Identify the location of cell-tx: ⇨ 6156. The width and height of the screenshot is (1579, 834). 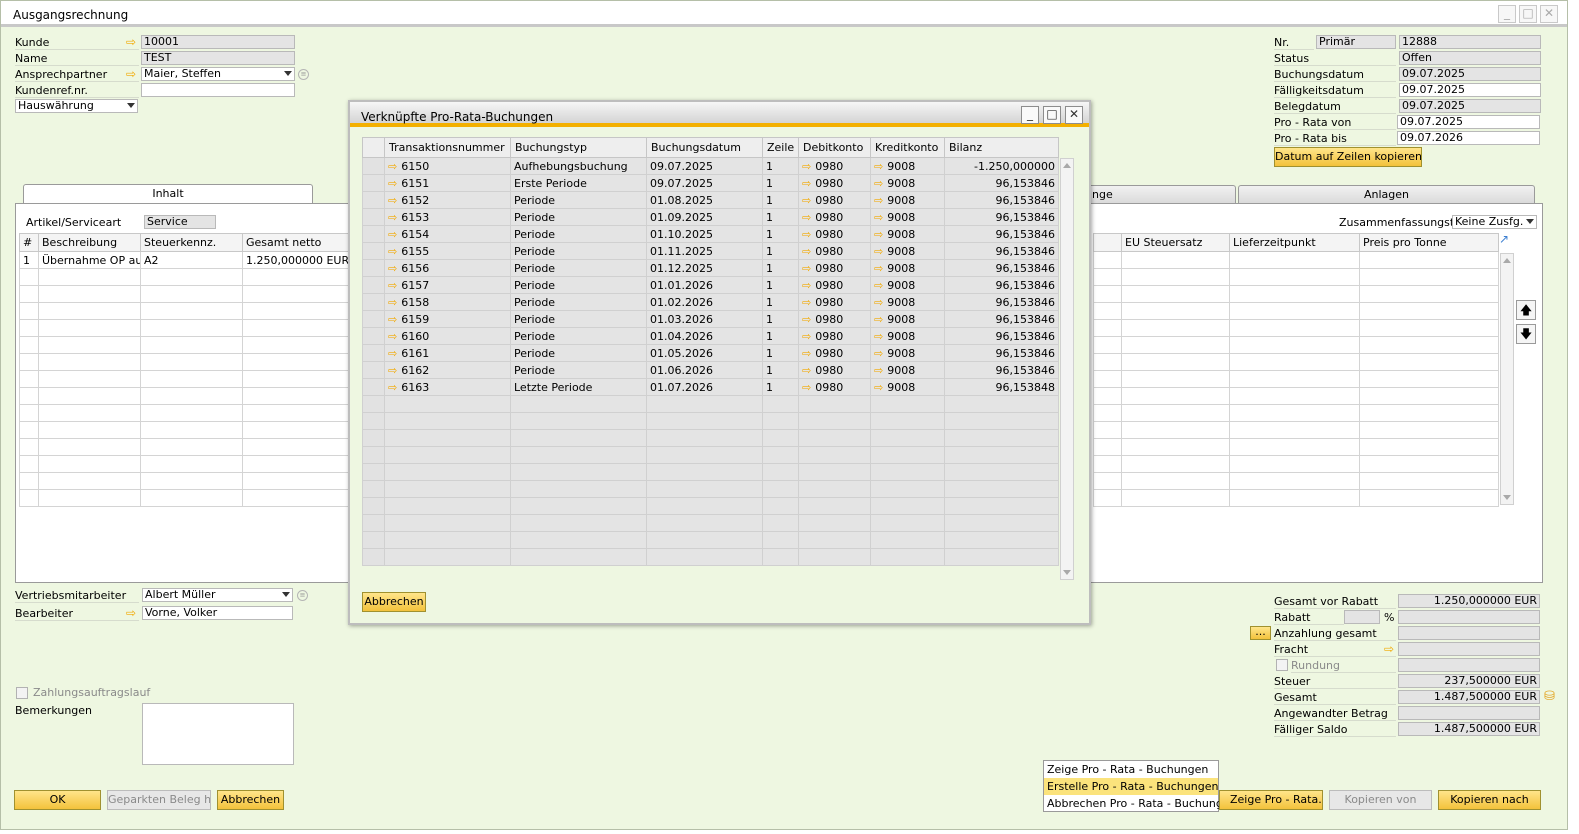
(447, 268).